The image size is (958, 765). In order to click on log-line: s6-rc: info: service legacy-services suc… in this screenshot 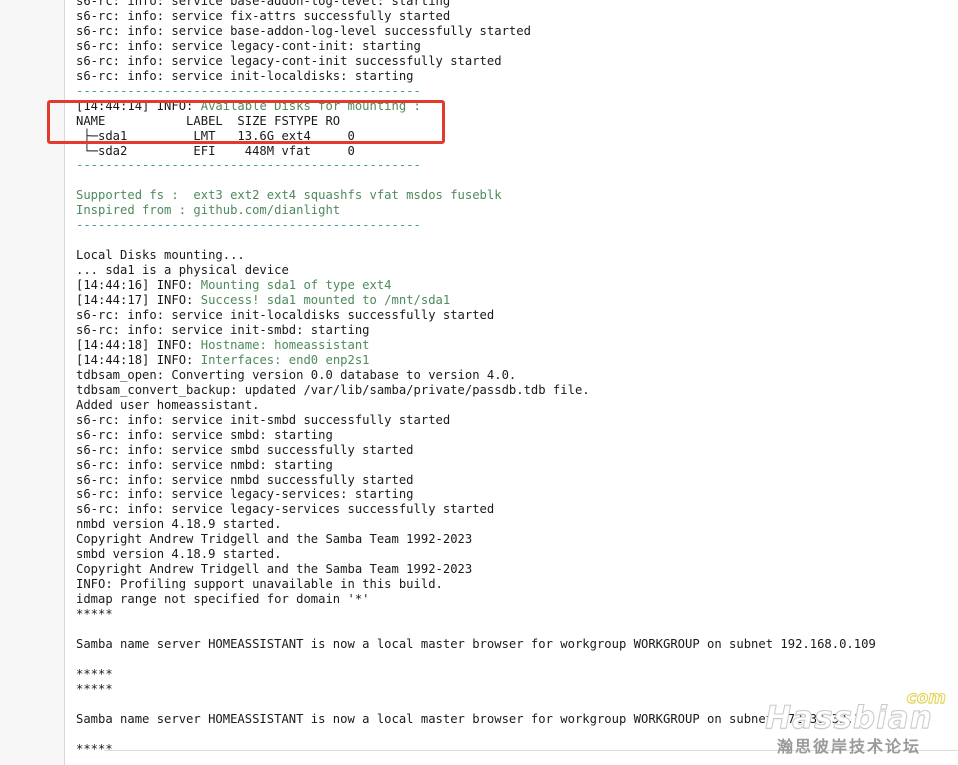, I will do `click(512, 509)`.